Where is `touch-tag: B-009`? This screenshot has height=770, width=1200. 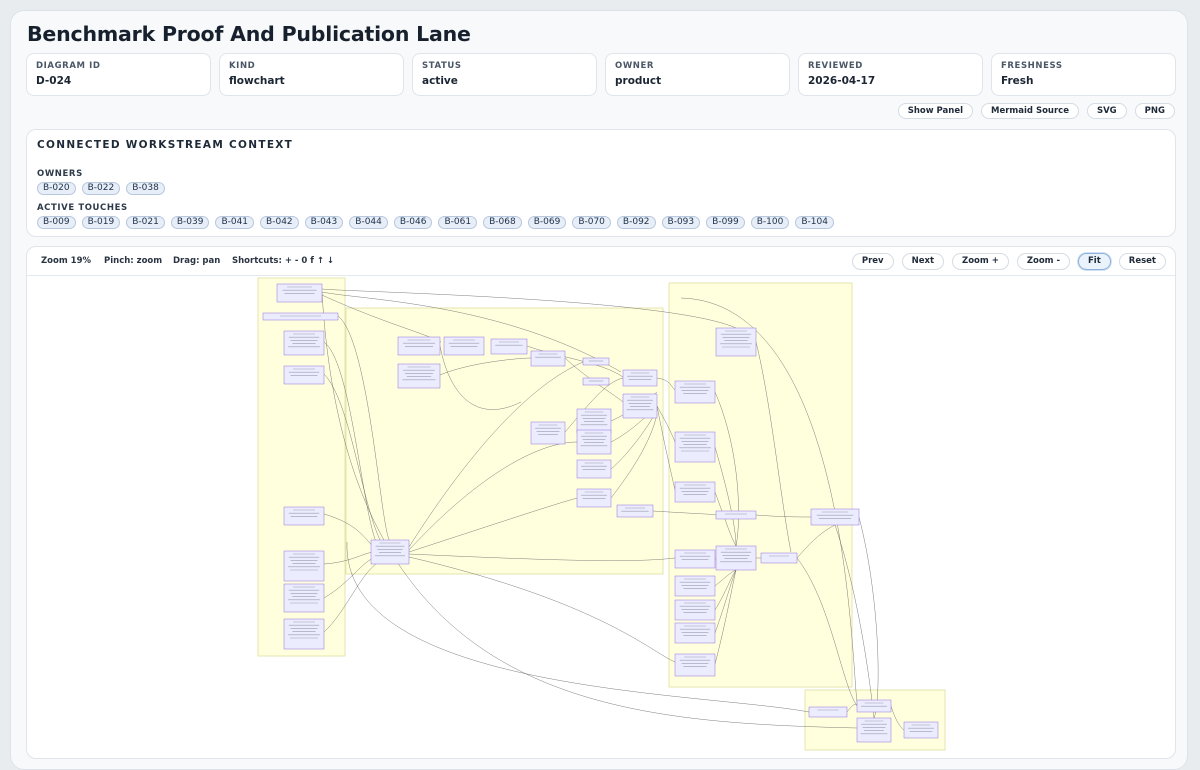
touch-tag: B-009 is located at coordinates (56, 222).